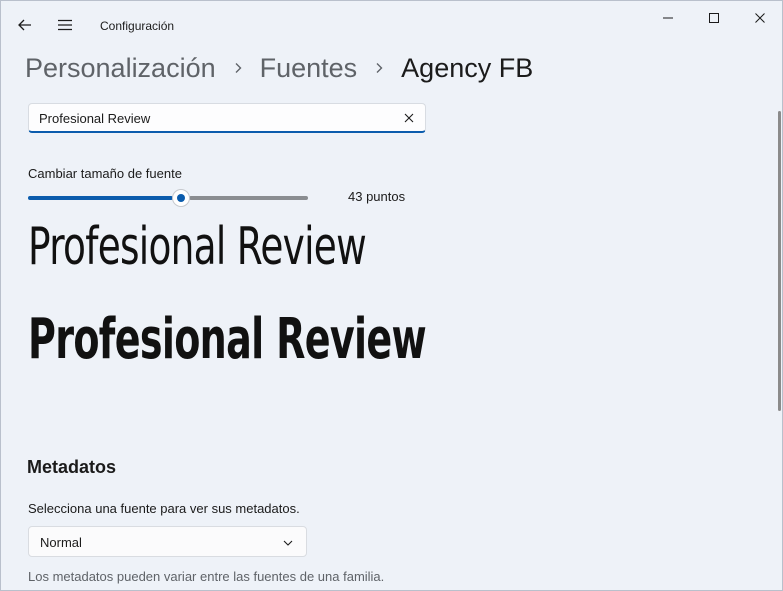  Describe the element at coordinates (377, 196) in the screenshot. I see `font-size-value: 43 puntos` at that location.